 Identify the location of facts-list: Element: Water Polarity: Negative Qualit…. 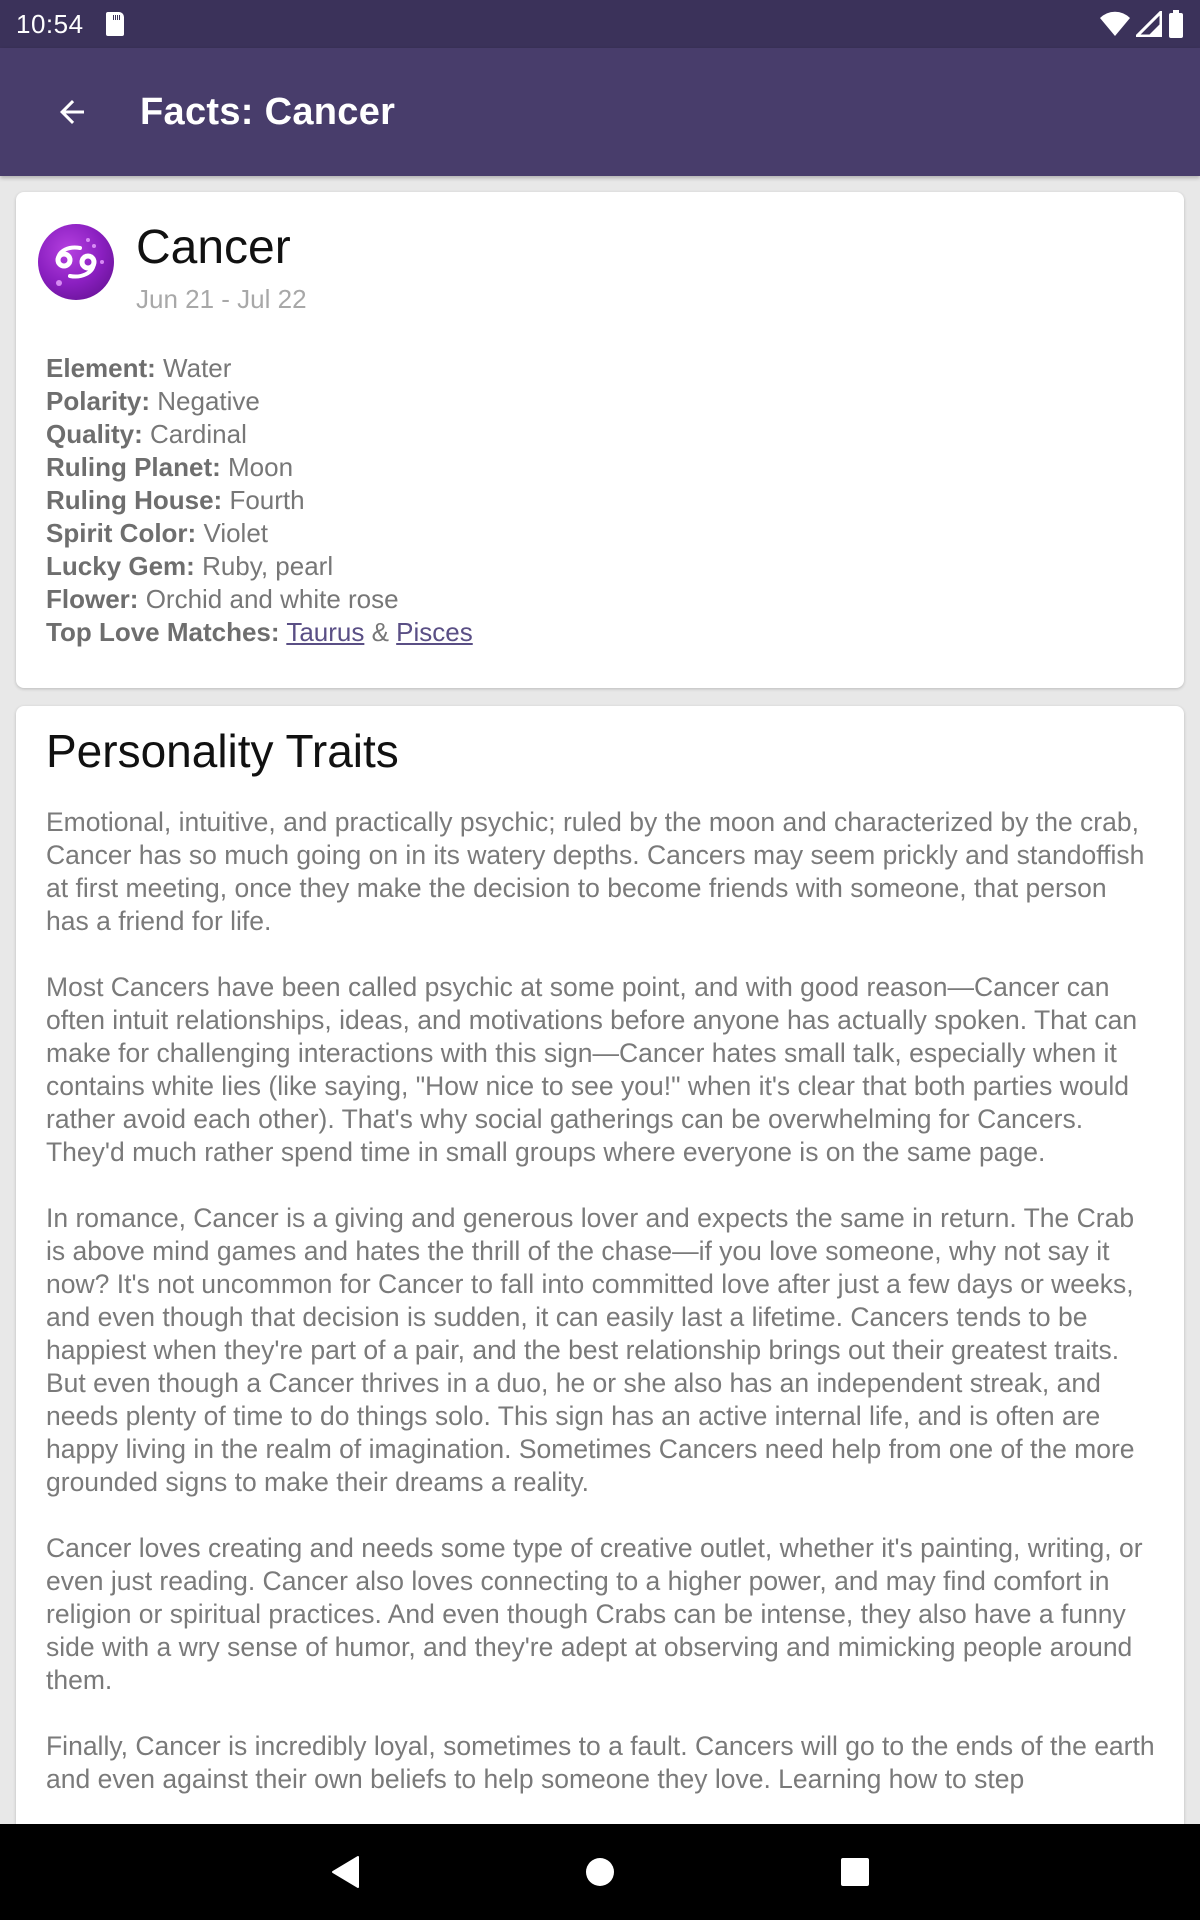
(259, 500).